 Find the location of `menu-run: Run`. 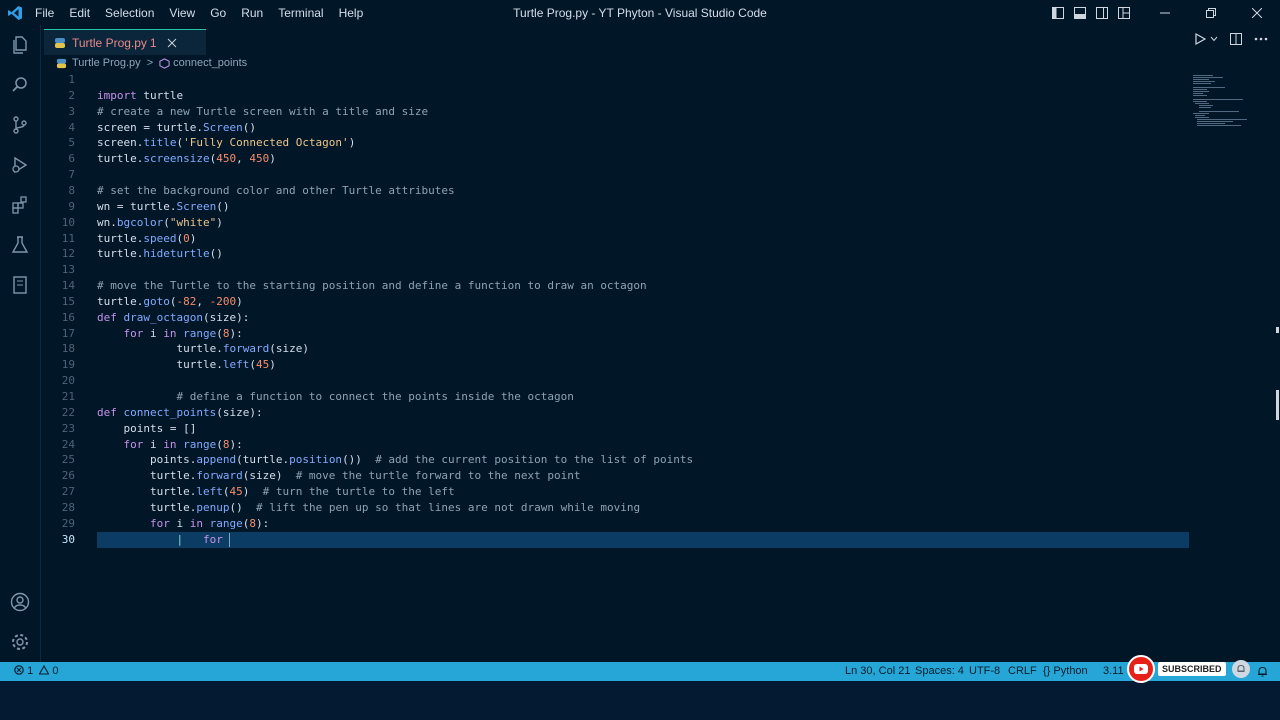

menu-run: Run is located at coordinates (252, 13).